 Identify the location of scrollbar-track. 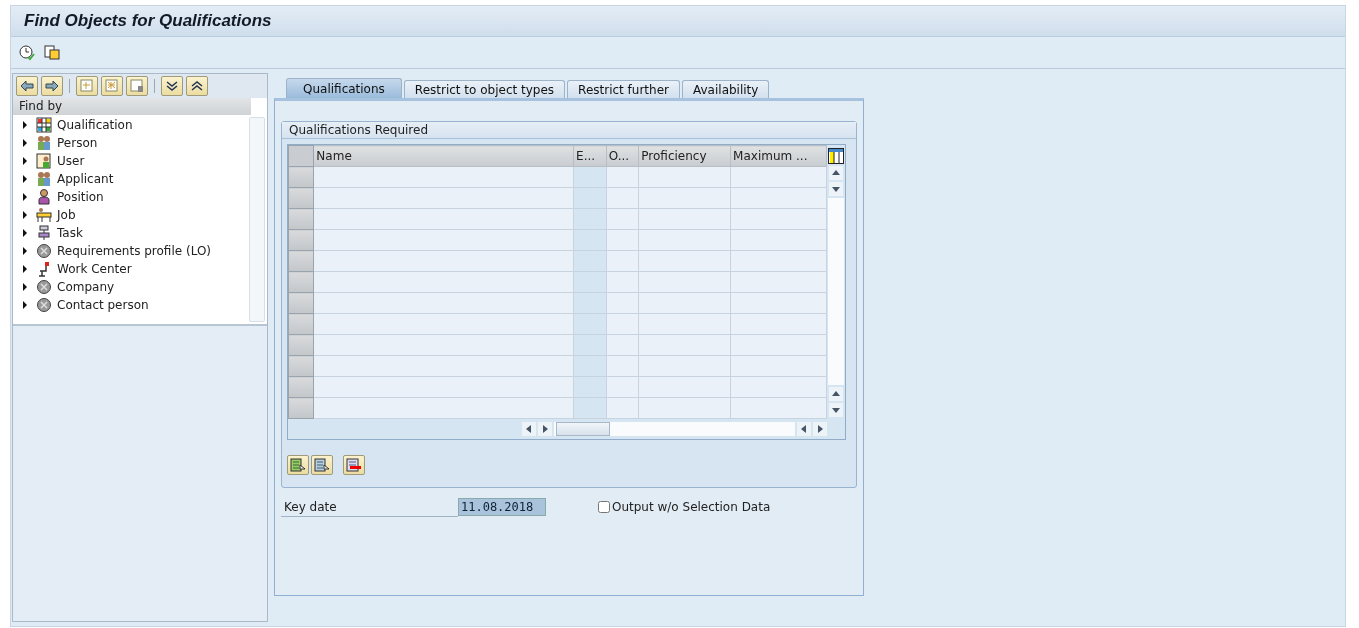
(836, 291).